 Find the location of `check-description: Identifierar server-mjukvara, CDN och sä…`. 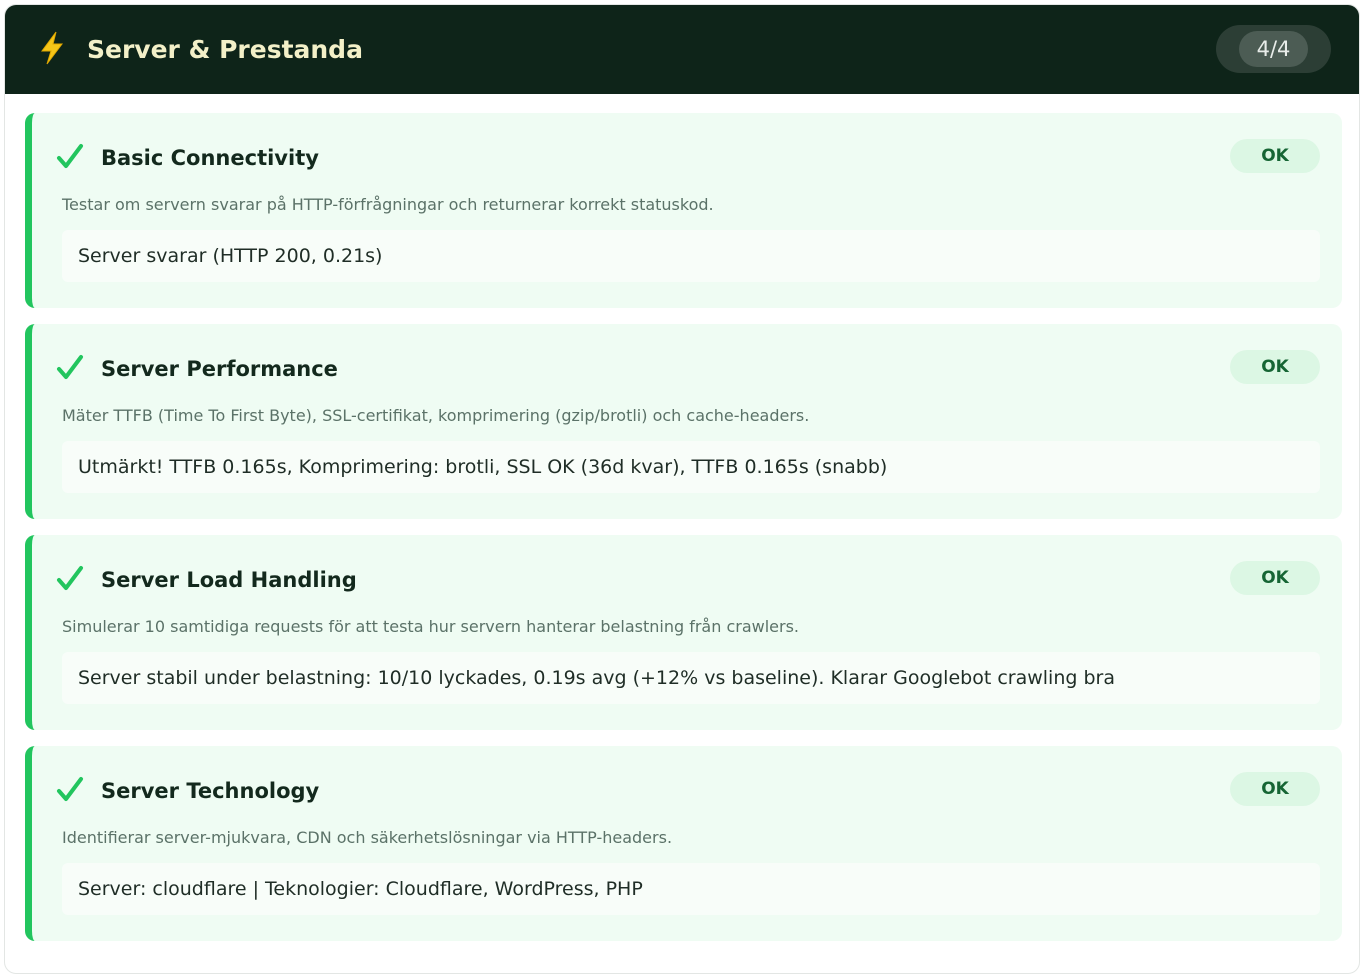

check-description: Identifierar server-mjukvara, CDN och sä… is located at coordinates (367, 837).